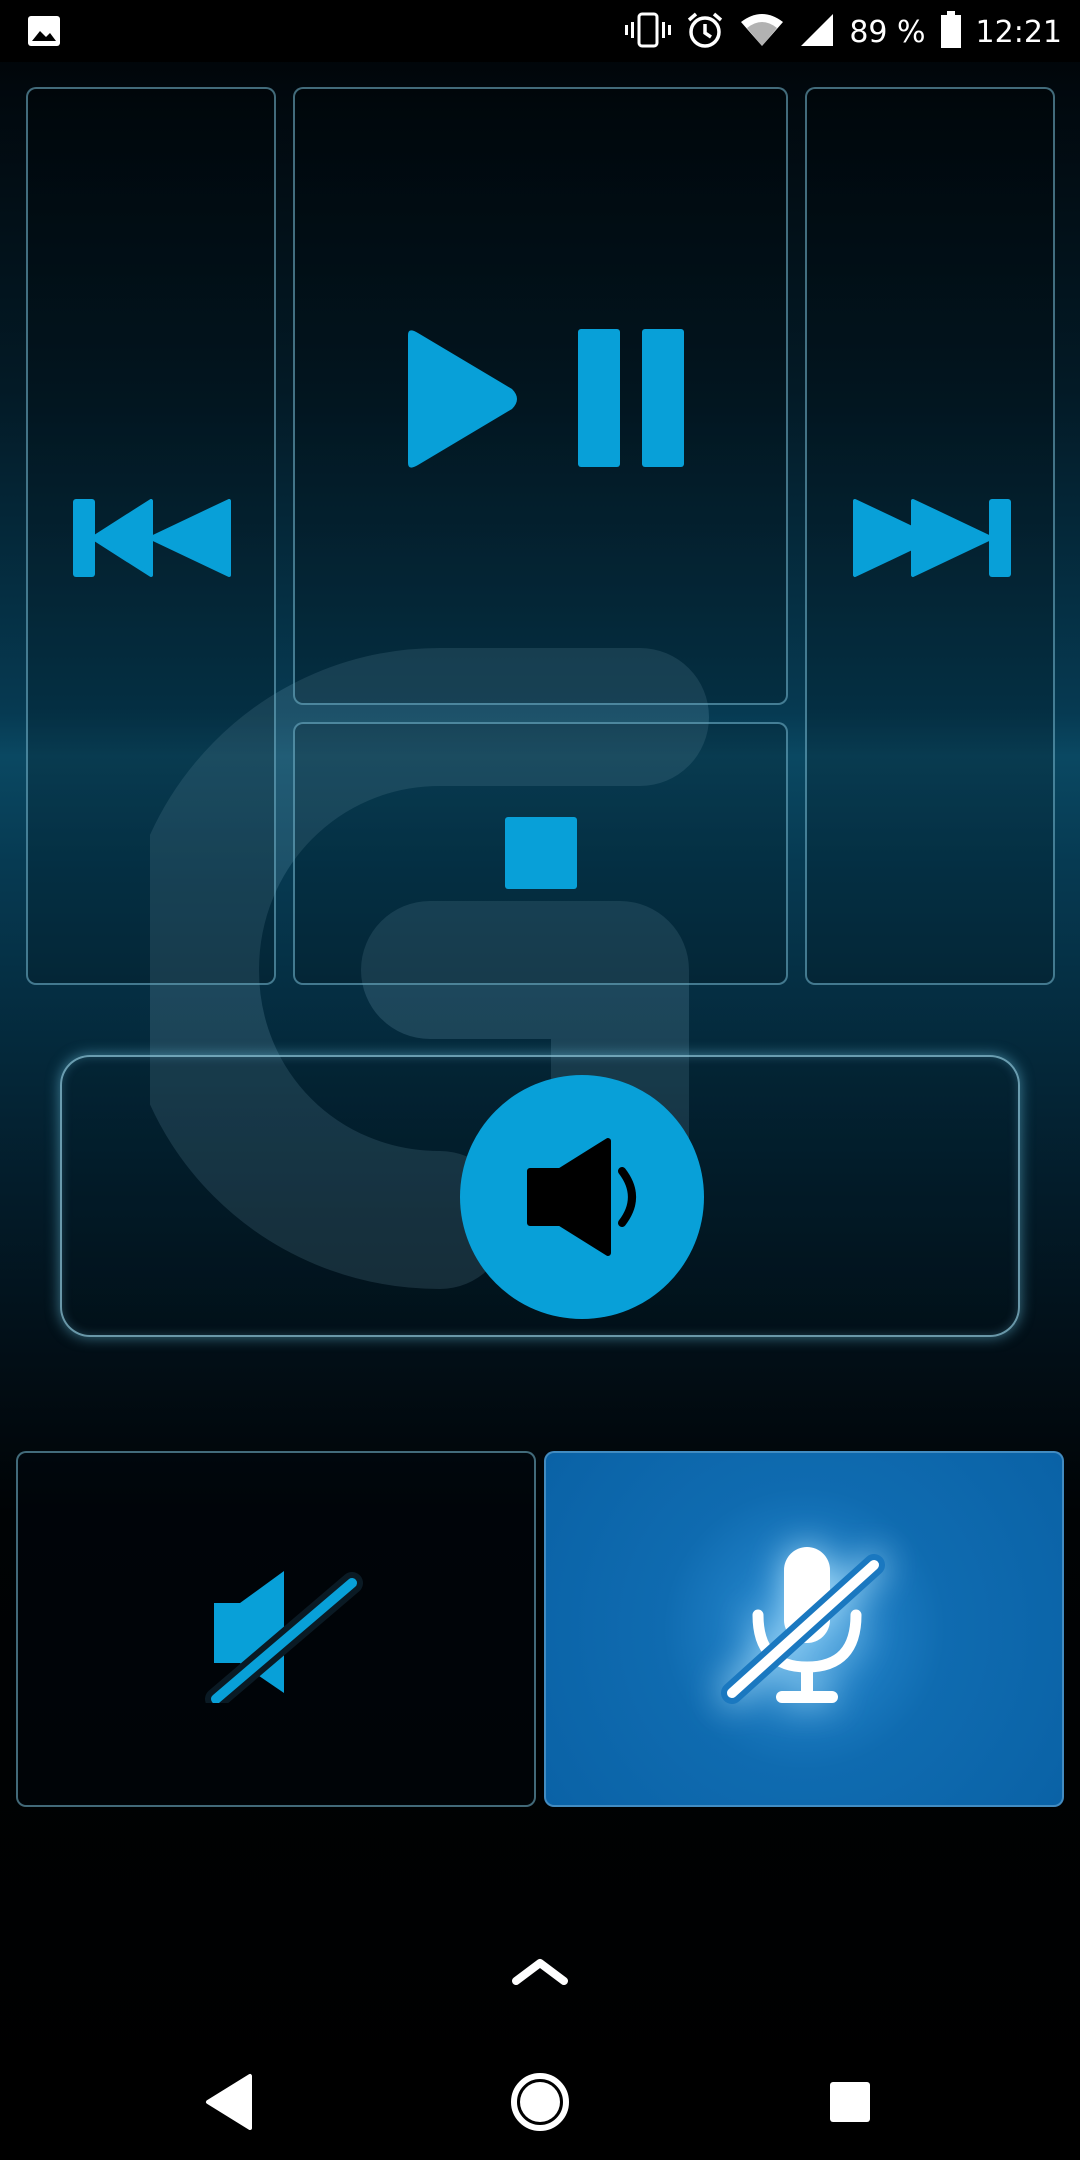  I want to click on skip-previous-icon, so click(152, 538).